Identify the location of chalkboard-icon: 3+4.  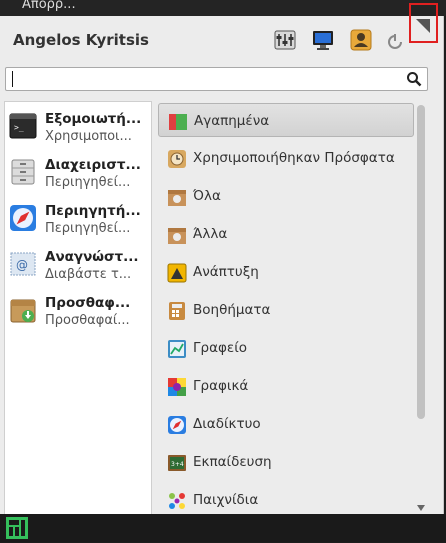
(177, 463).